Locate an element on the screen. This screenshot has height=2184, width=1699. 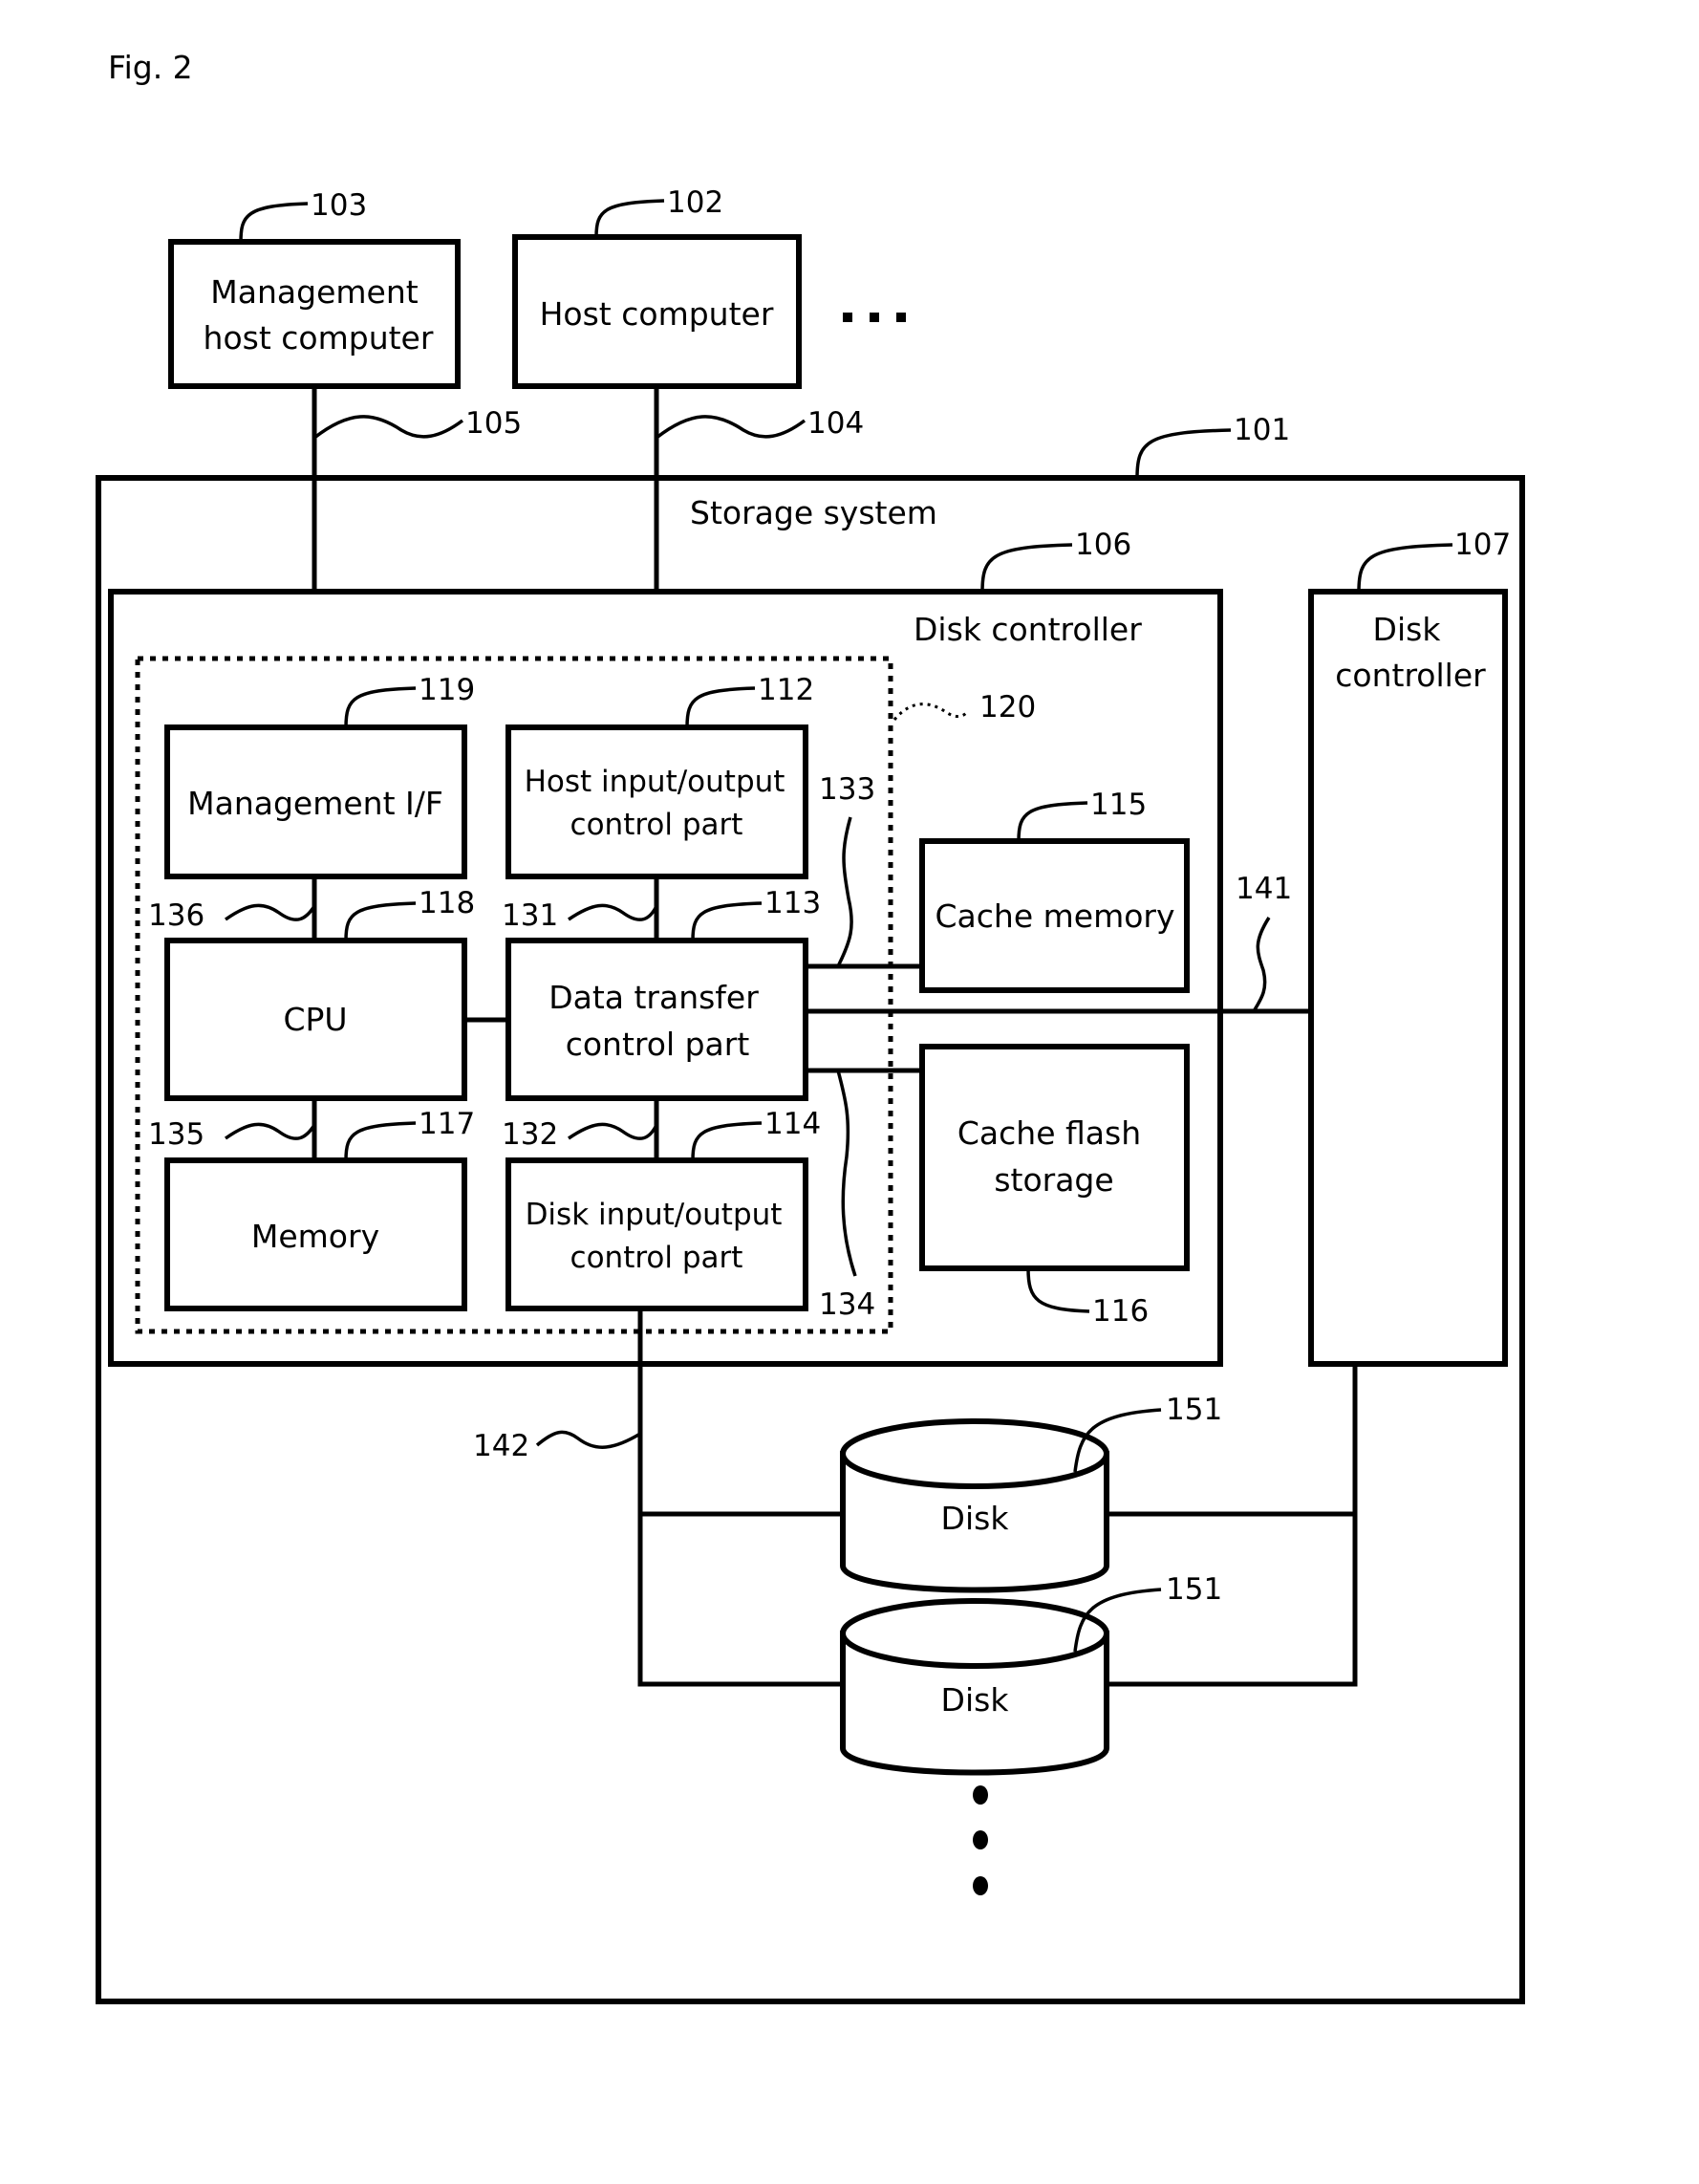
ref-141: 141 is located at coordinates (1264, 889).